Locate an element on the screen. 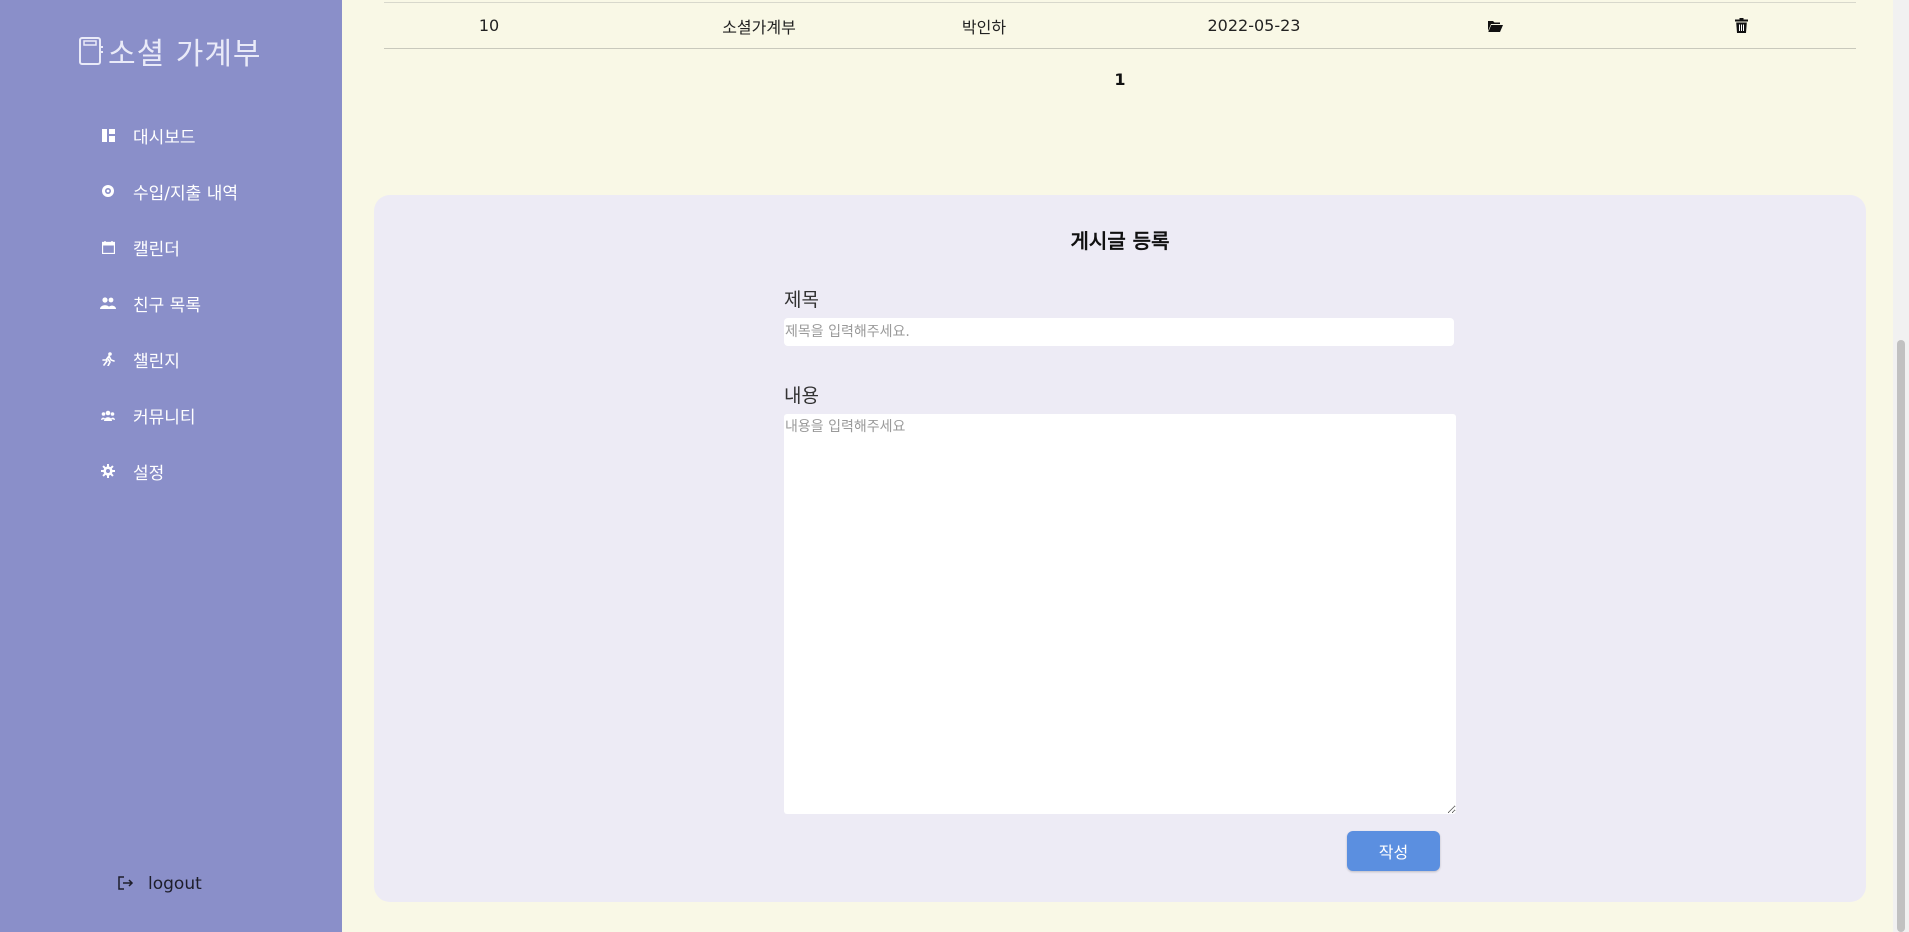 The height and width of the screenshot is (932, 1909). sidebar-item-label: 수입/지출 내역 is located at coordinates (185, 193).